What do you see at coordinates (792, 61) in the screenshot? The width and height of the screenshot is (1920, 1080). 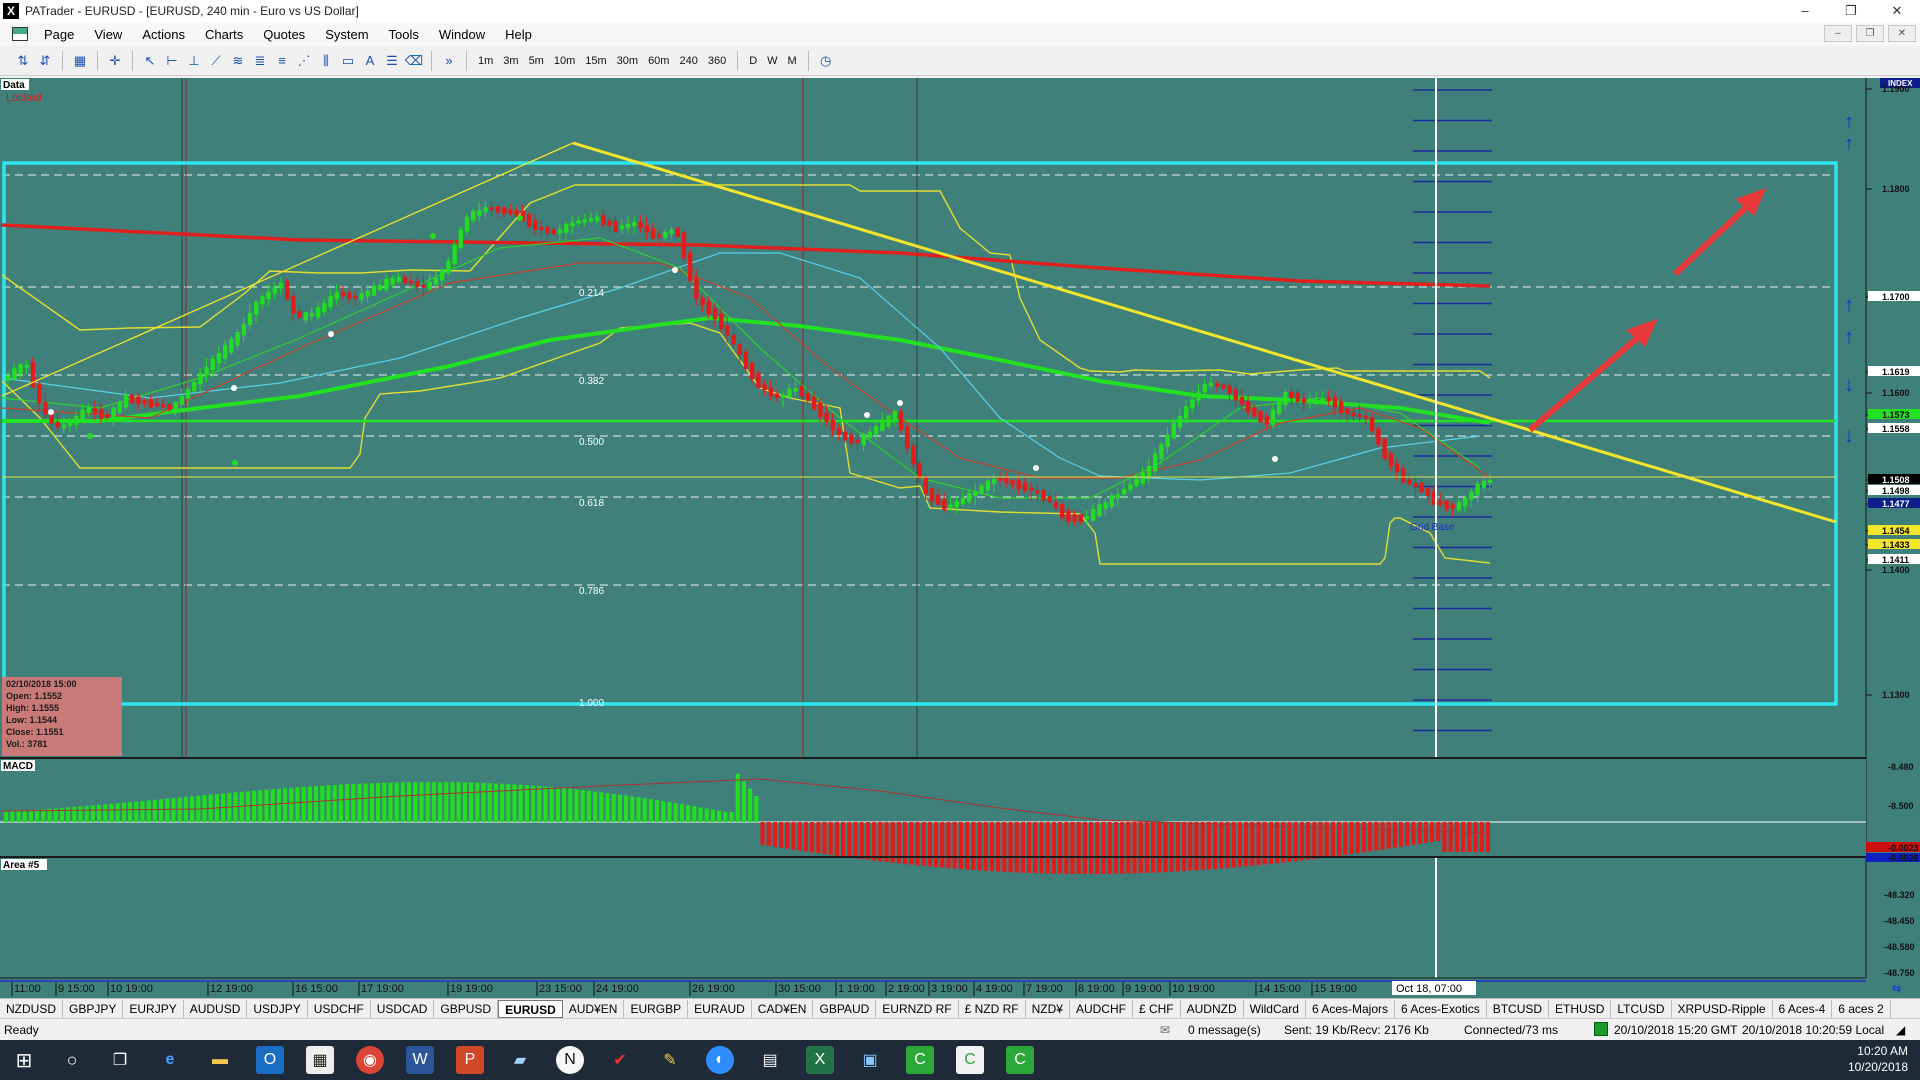 I see `timeframe-m: M` at bounding box center [792, 61].